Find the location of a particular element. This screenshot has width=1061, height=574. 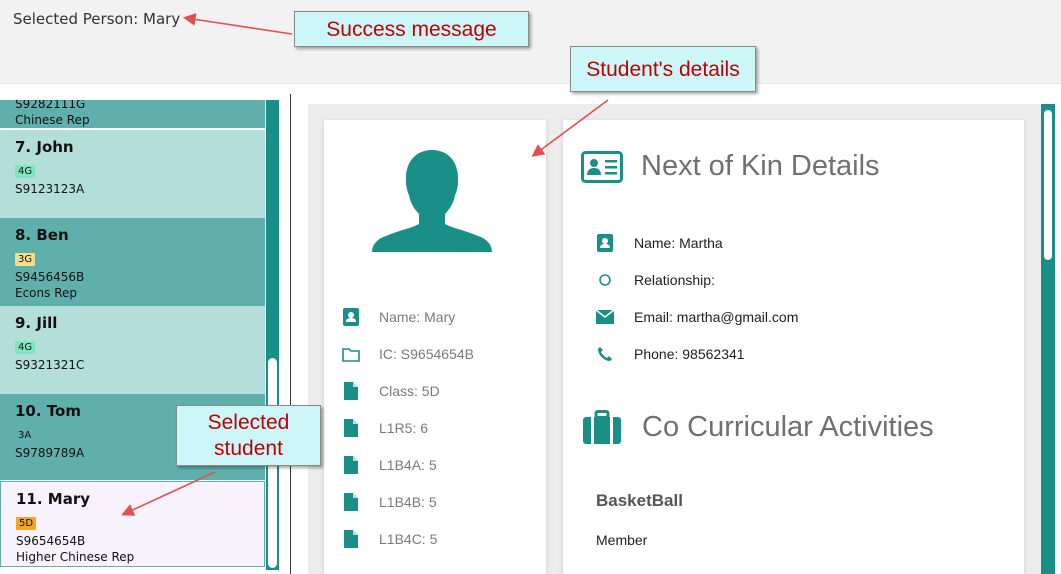

profile-l1r5: L1R5: 6 is located at coordinates (404, 428).